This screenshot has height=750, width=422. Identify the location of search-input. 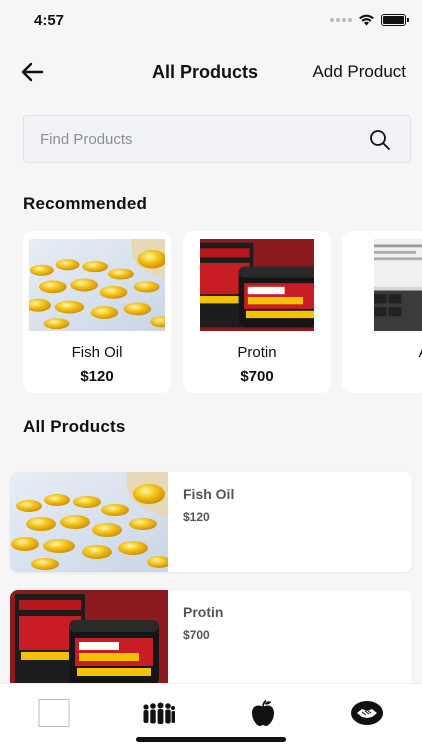
(200, 139).